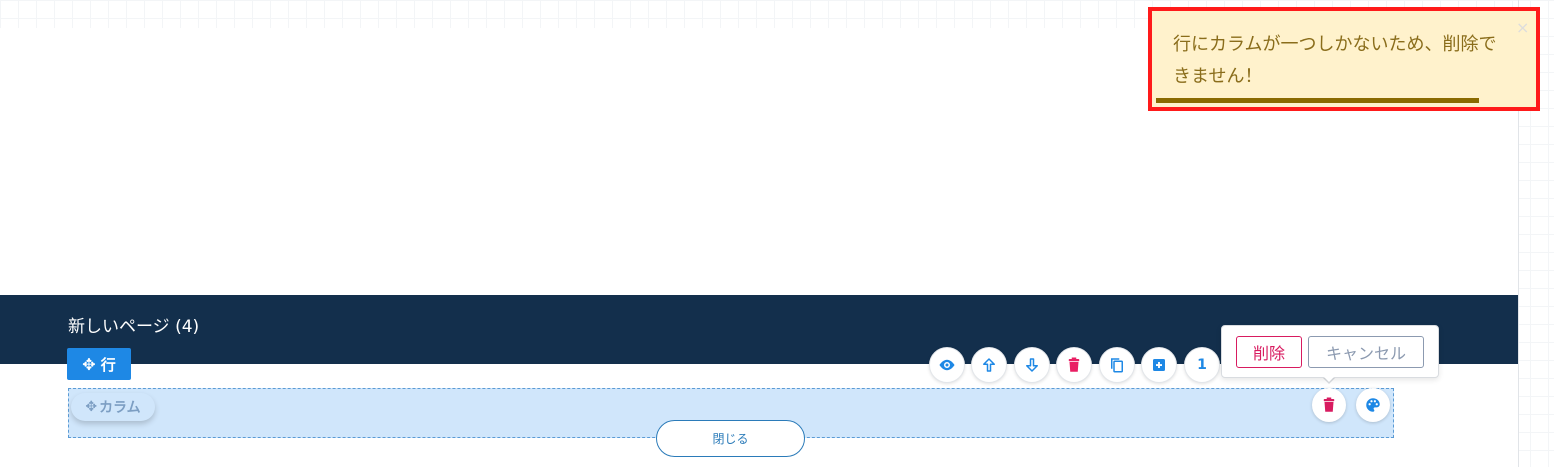 This screenshot has height=467, width=1554. Describe the element at coordinates (1329, 379) in the screenshot. I see `popover-arrow-fill` at that location.